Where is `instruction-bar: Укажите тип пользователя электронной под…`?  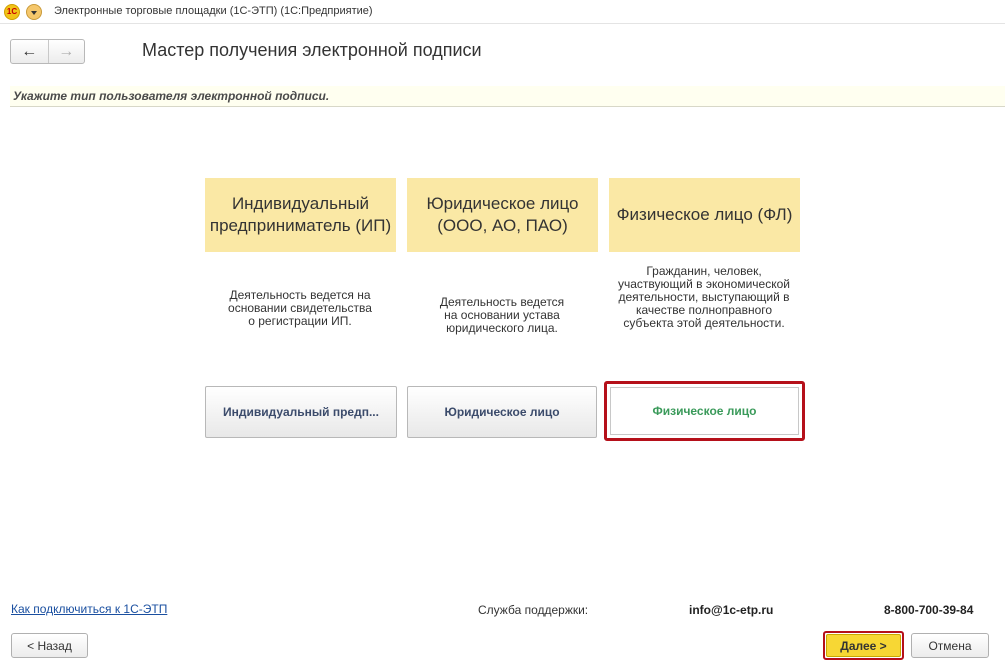
instruction-bar: Укажите тип пользователя электронной под… is located at coordinates (507, 96).